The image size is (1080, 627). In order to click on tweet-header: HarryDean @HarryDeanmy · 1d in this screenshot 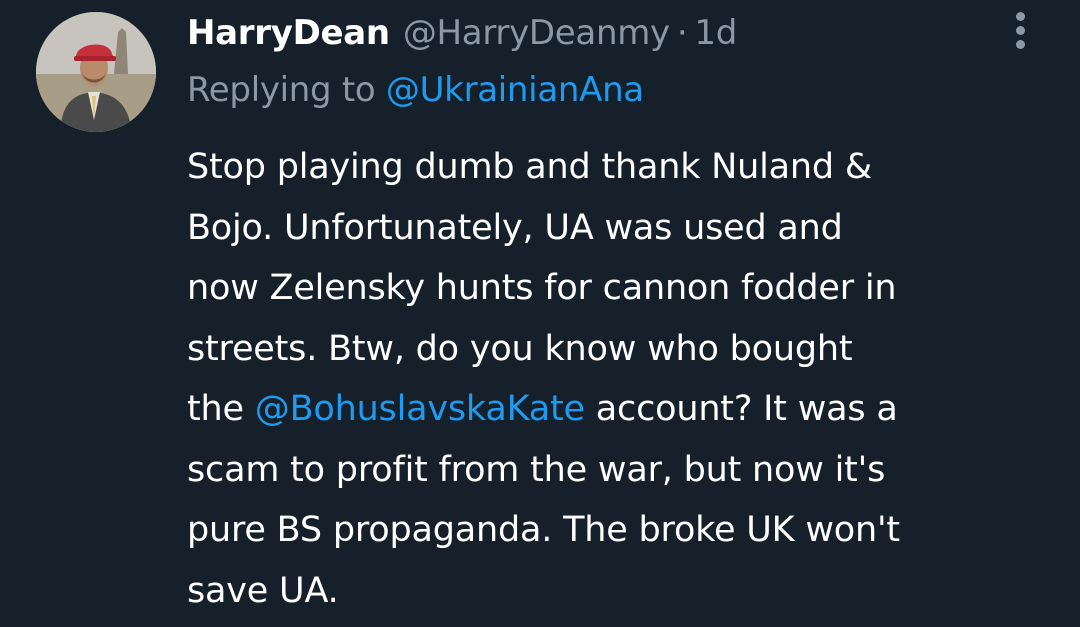, I will do `click(462, 33)`.